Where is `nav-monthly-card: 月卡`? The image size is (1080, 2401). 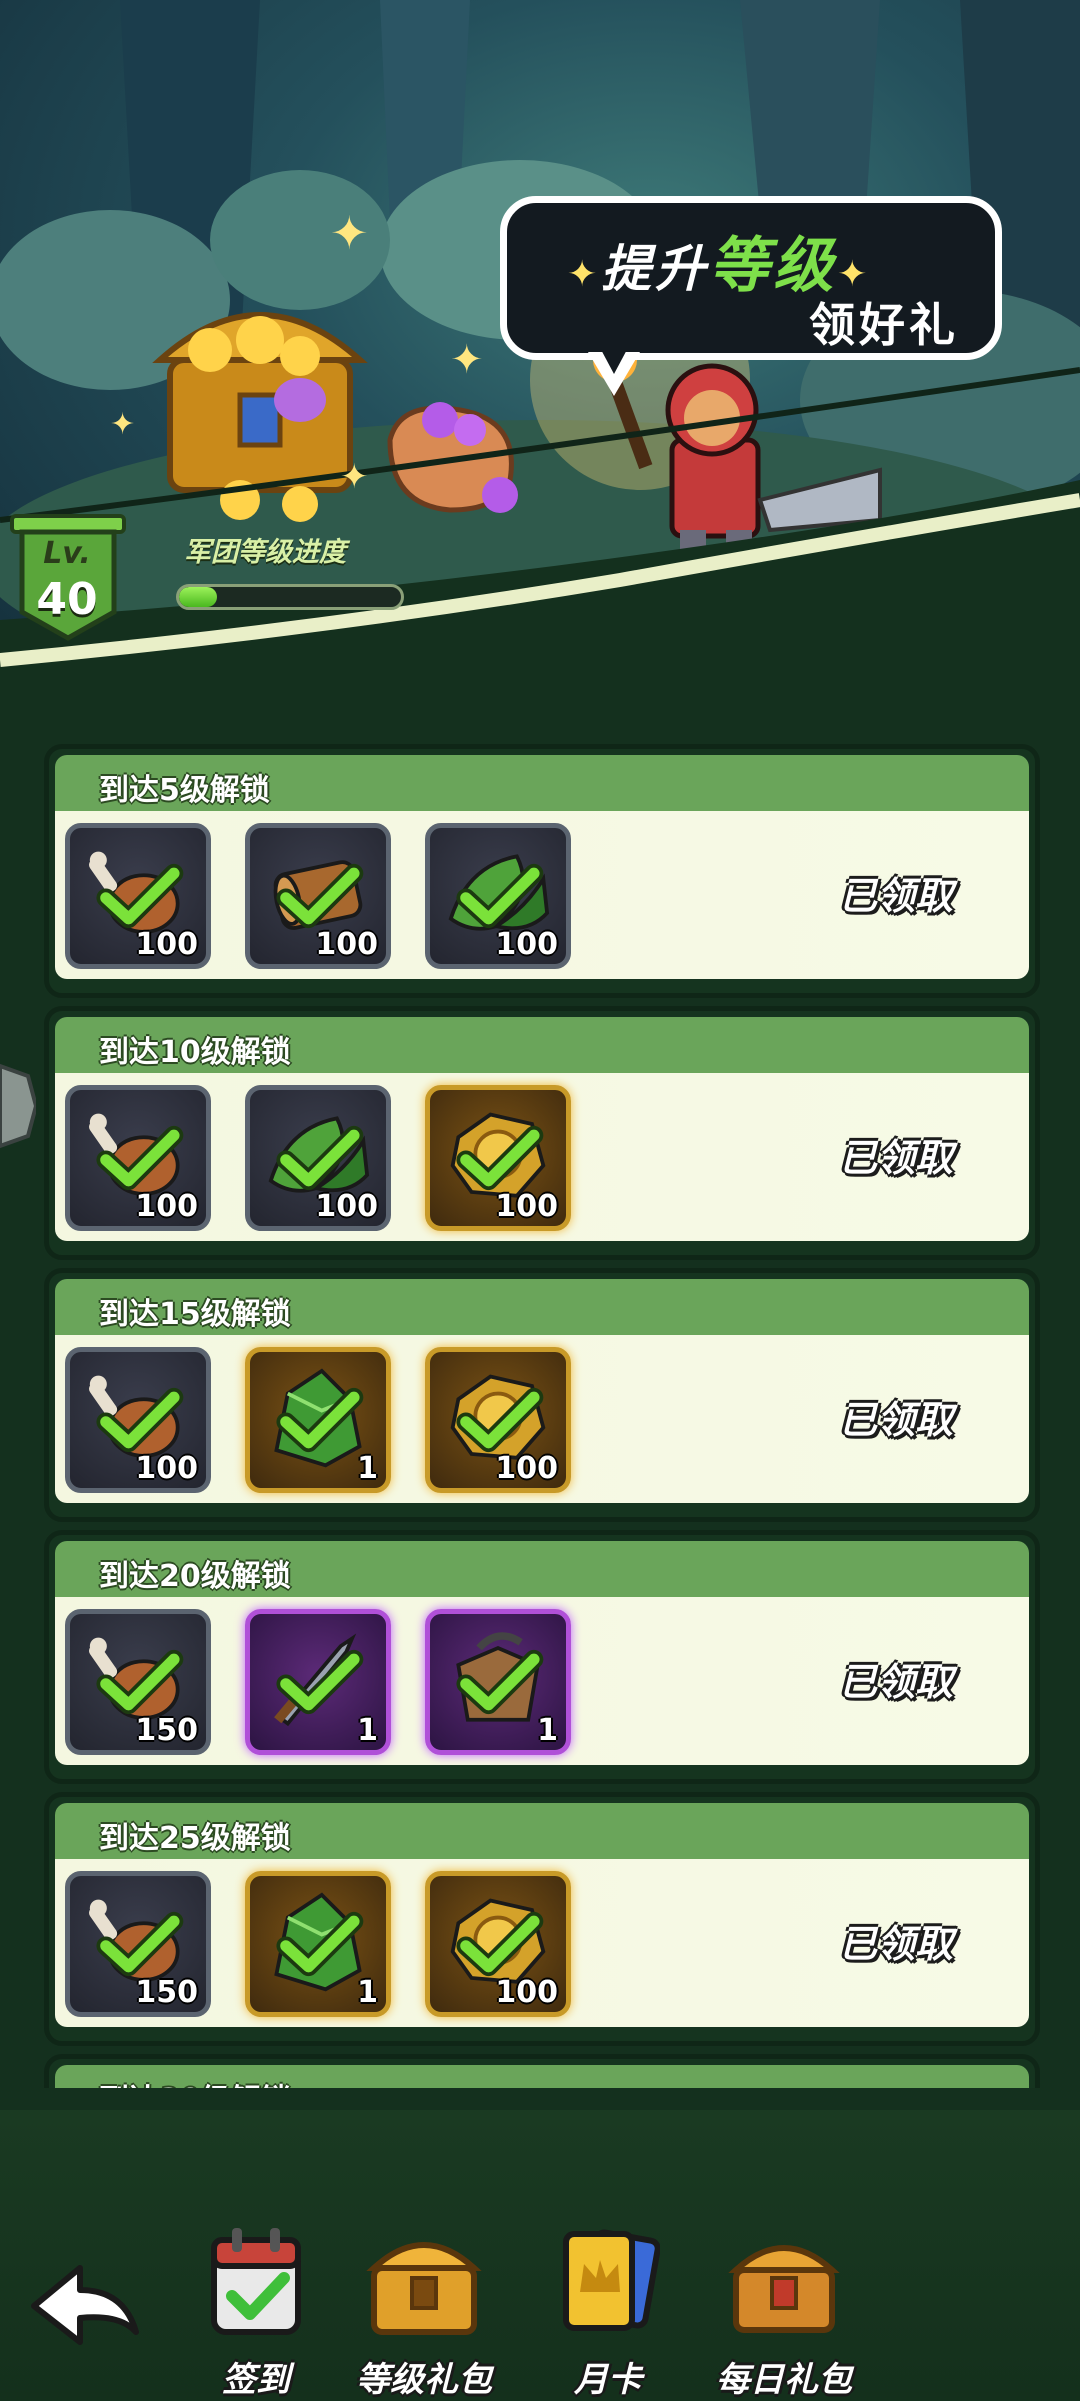
nav-monthly-card: 月卡 is located at coordinates (608, 2311).